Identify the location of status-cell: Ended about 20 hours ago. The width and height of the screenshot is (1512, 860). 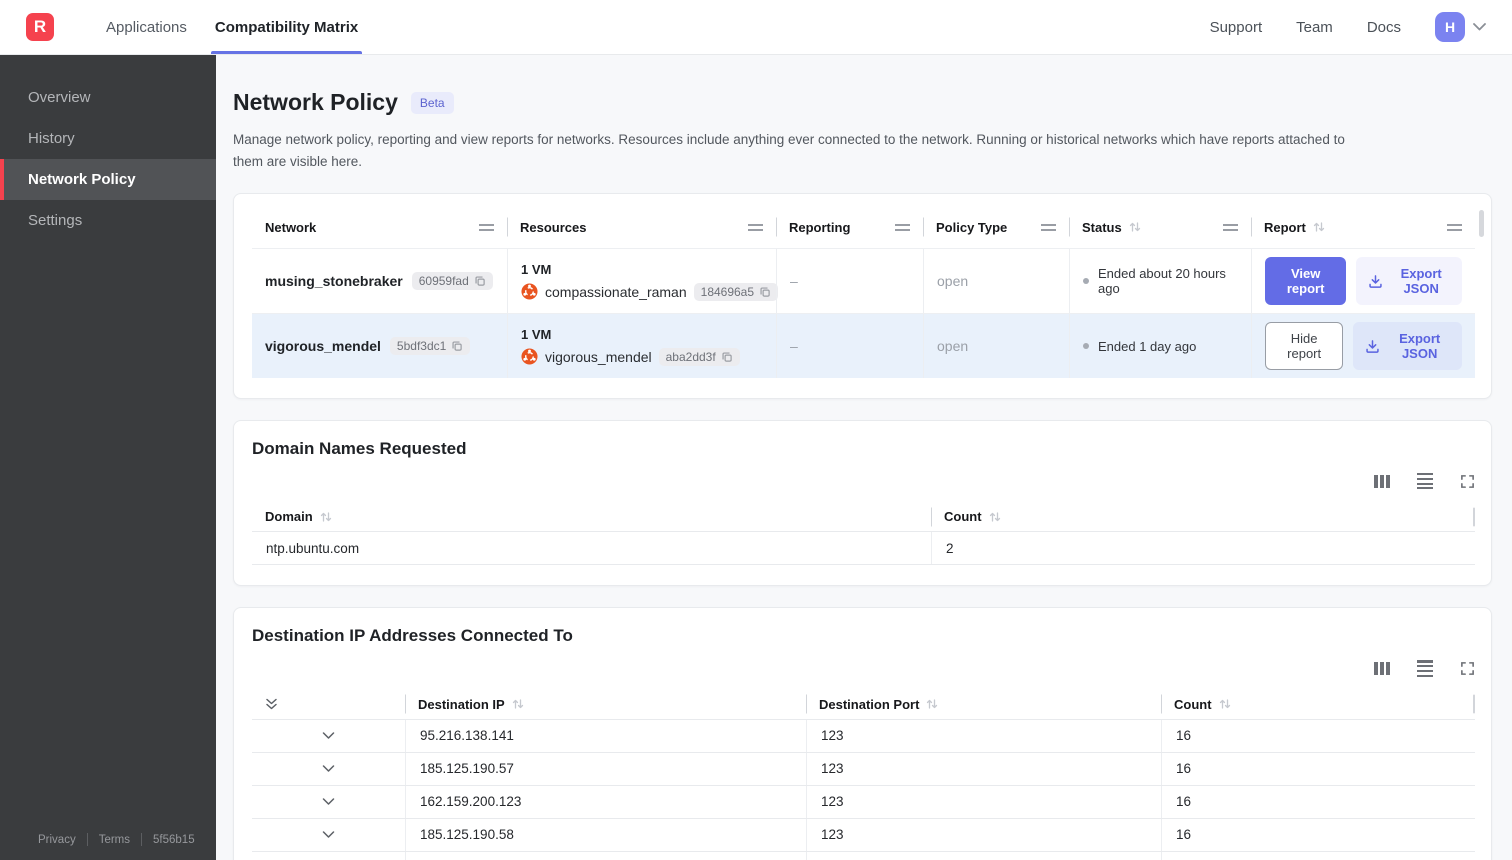
(1160, 281).